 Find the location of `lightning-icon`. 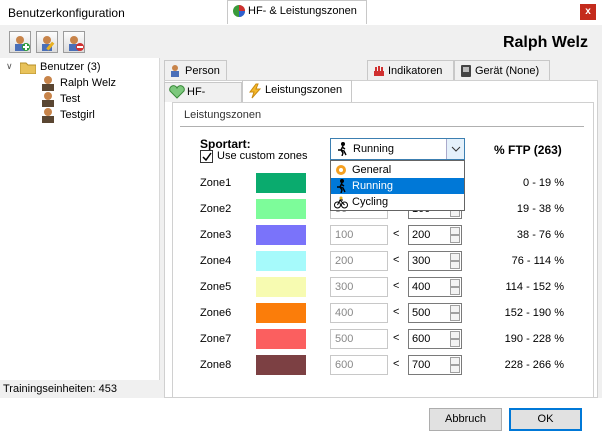

lightning-icon is located at coordinates (255, 91).